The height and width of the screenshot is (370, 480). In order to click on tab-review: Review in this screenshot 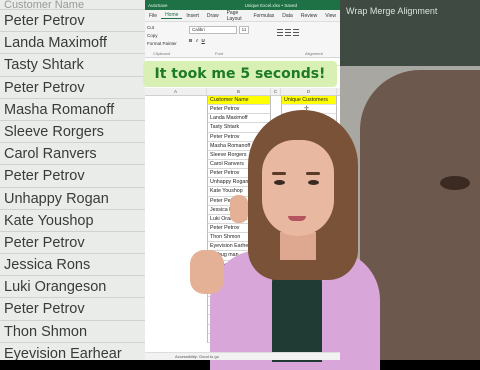, I will do `click(309, 16)`.